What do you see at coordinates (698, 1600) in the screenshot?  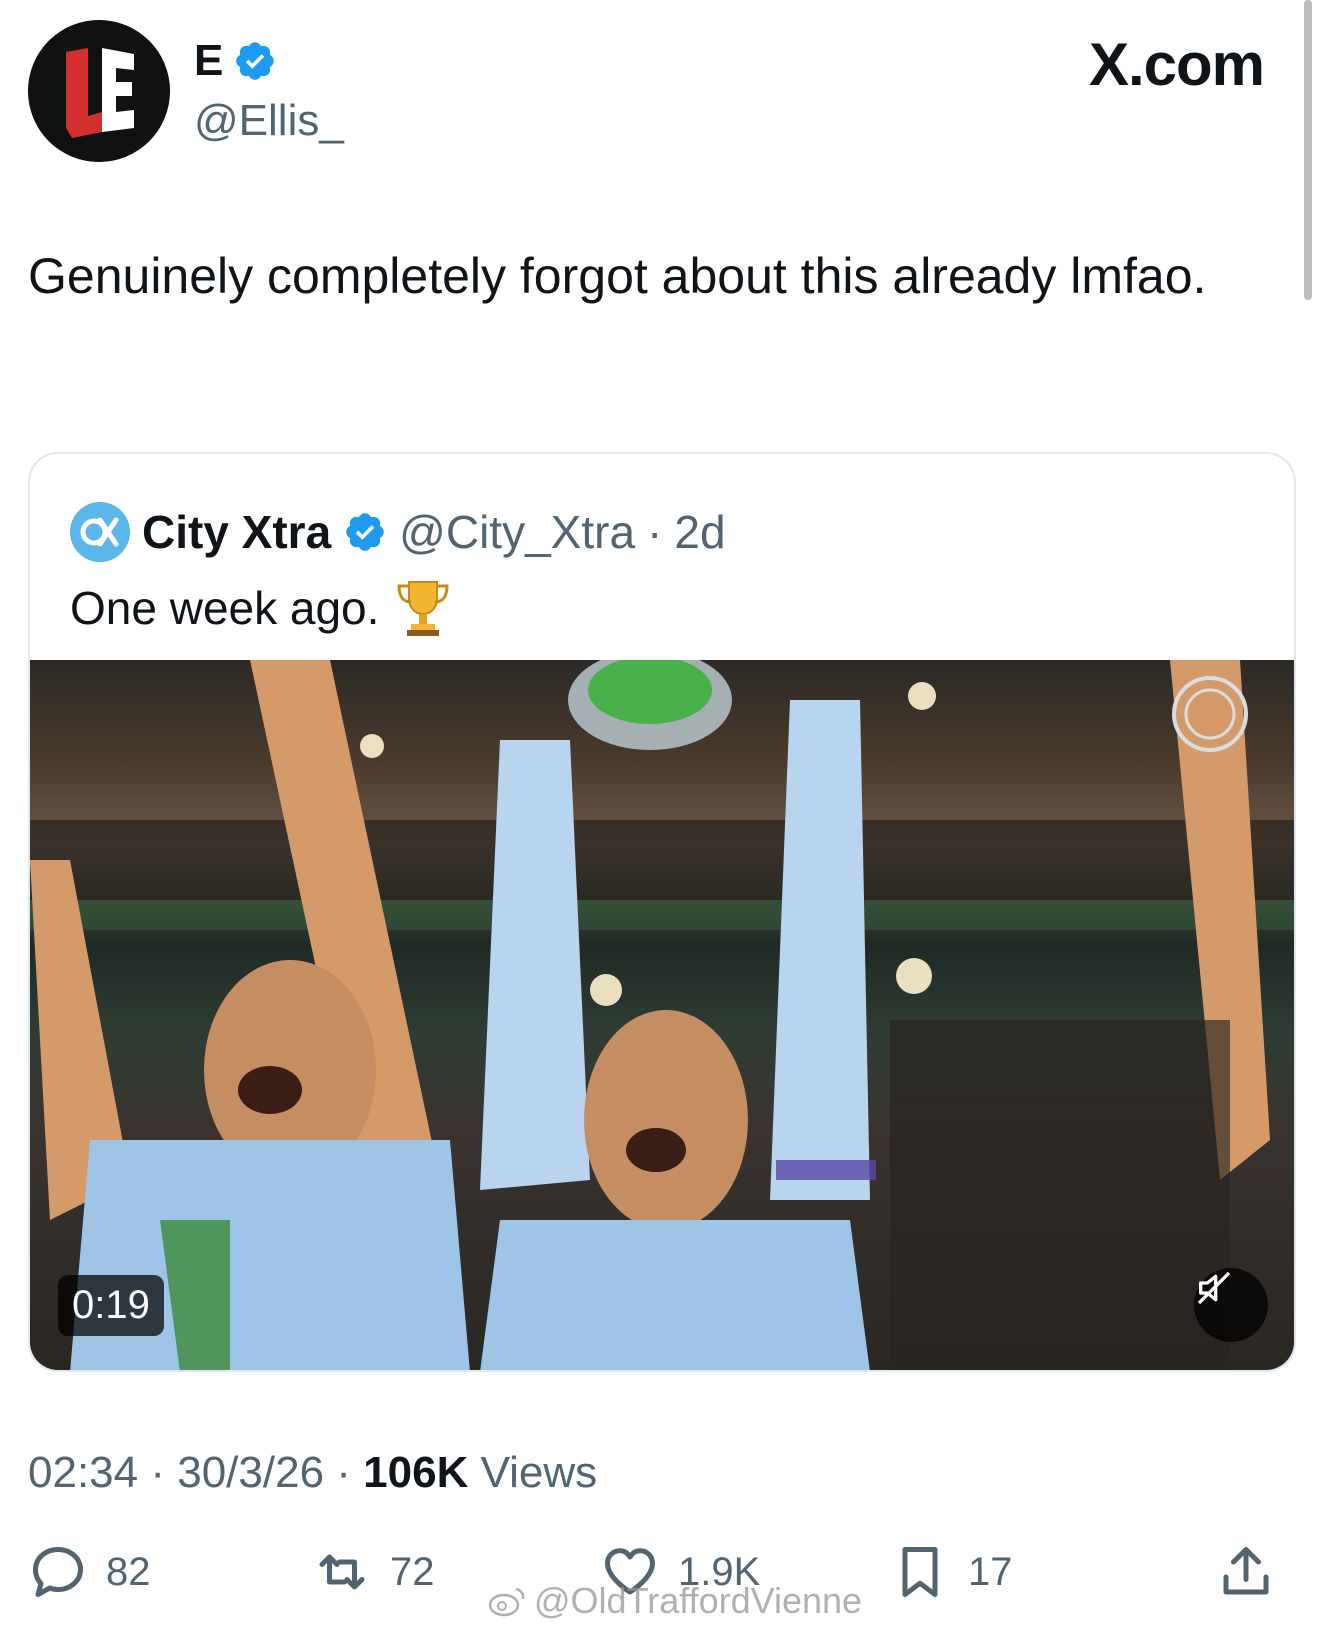 I see `watermark-text: @OldTraffordVienne` at bounding box center [698, 1600].